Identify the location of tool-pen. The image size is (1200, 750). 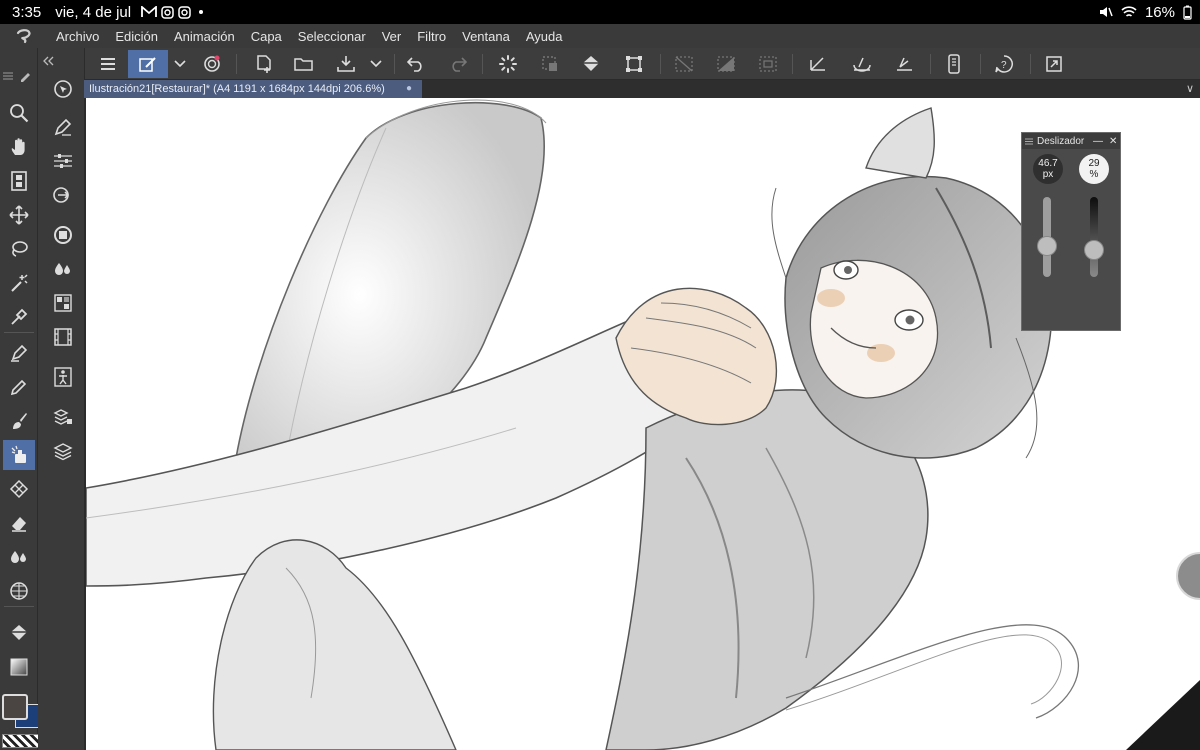
(19, 353).